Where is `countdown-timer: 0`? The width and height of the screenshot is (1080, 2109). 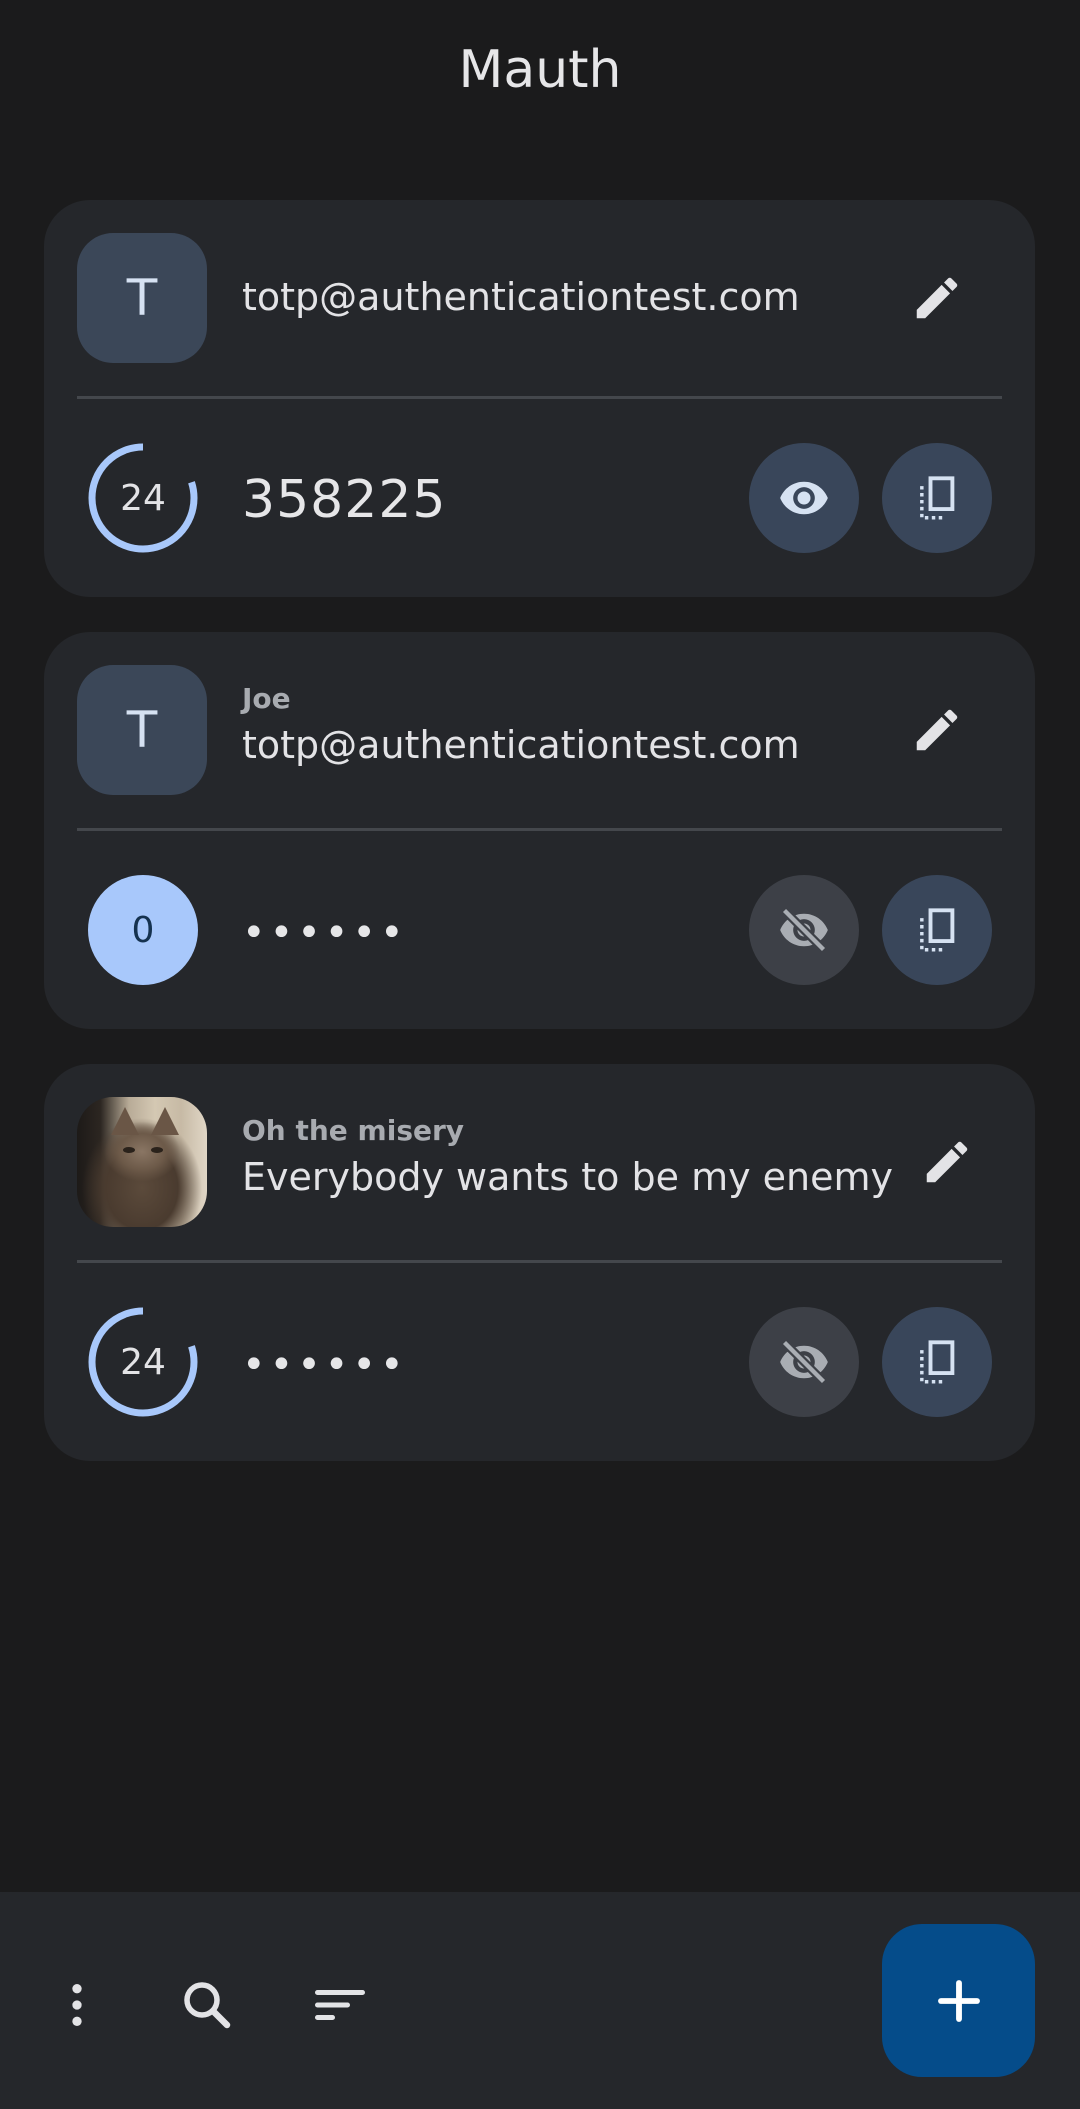
countdown-timer: 0 is located at coordinates (143, 930).